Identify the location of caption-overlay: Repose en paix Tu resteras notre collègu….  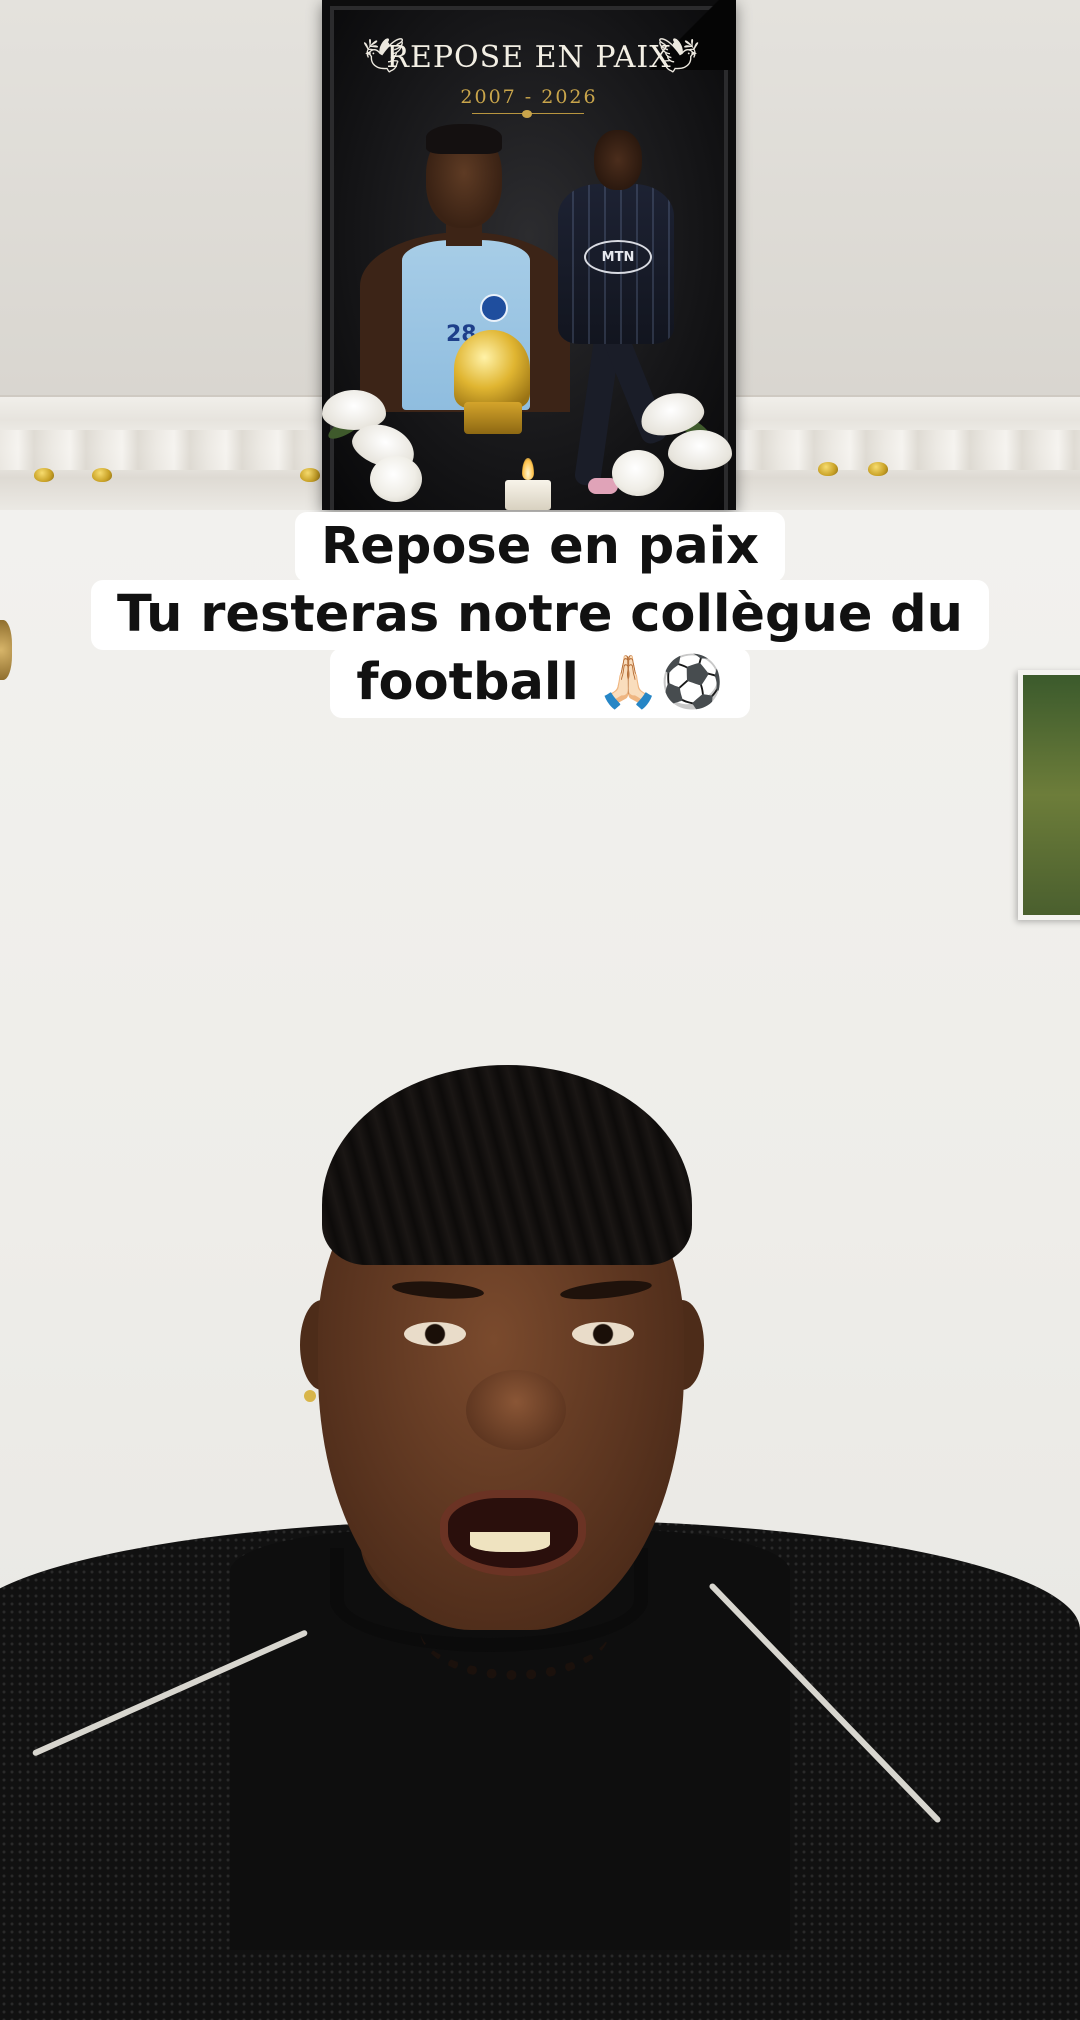
(540, 615).